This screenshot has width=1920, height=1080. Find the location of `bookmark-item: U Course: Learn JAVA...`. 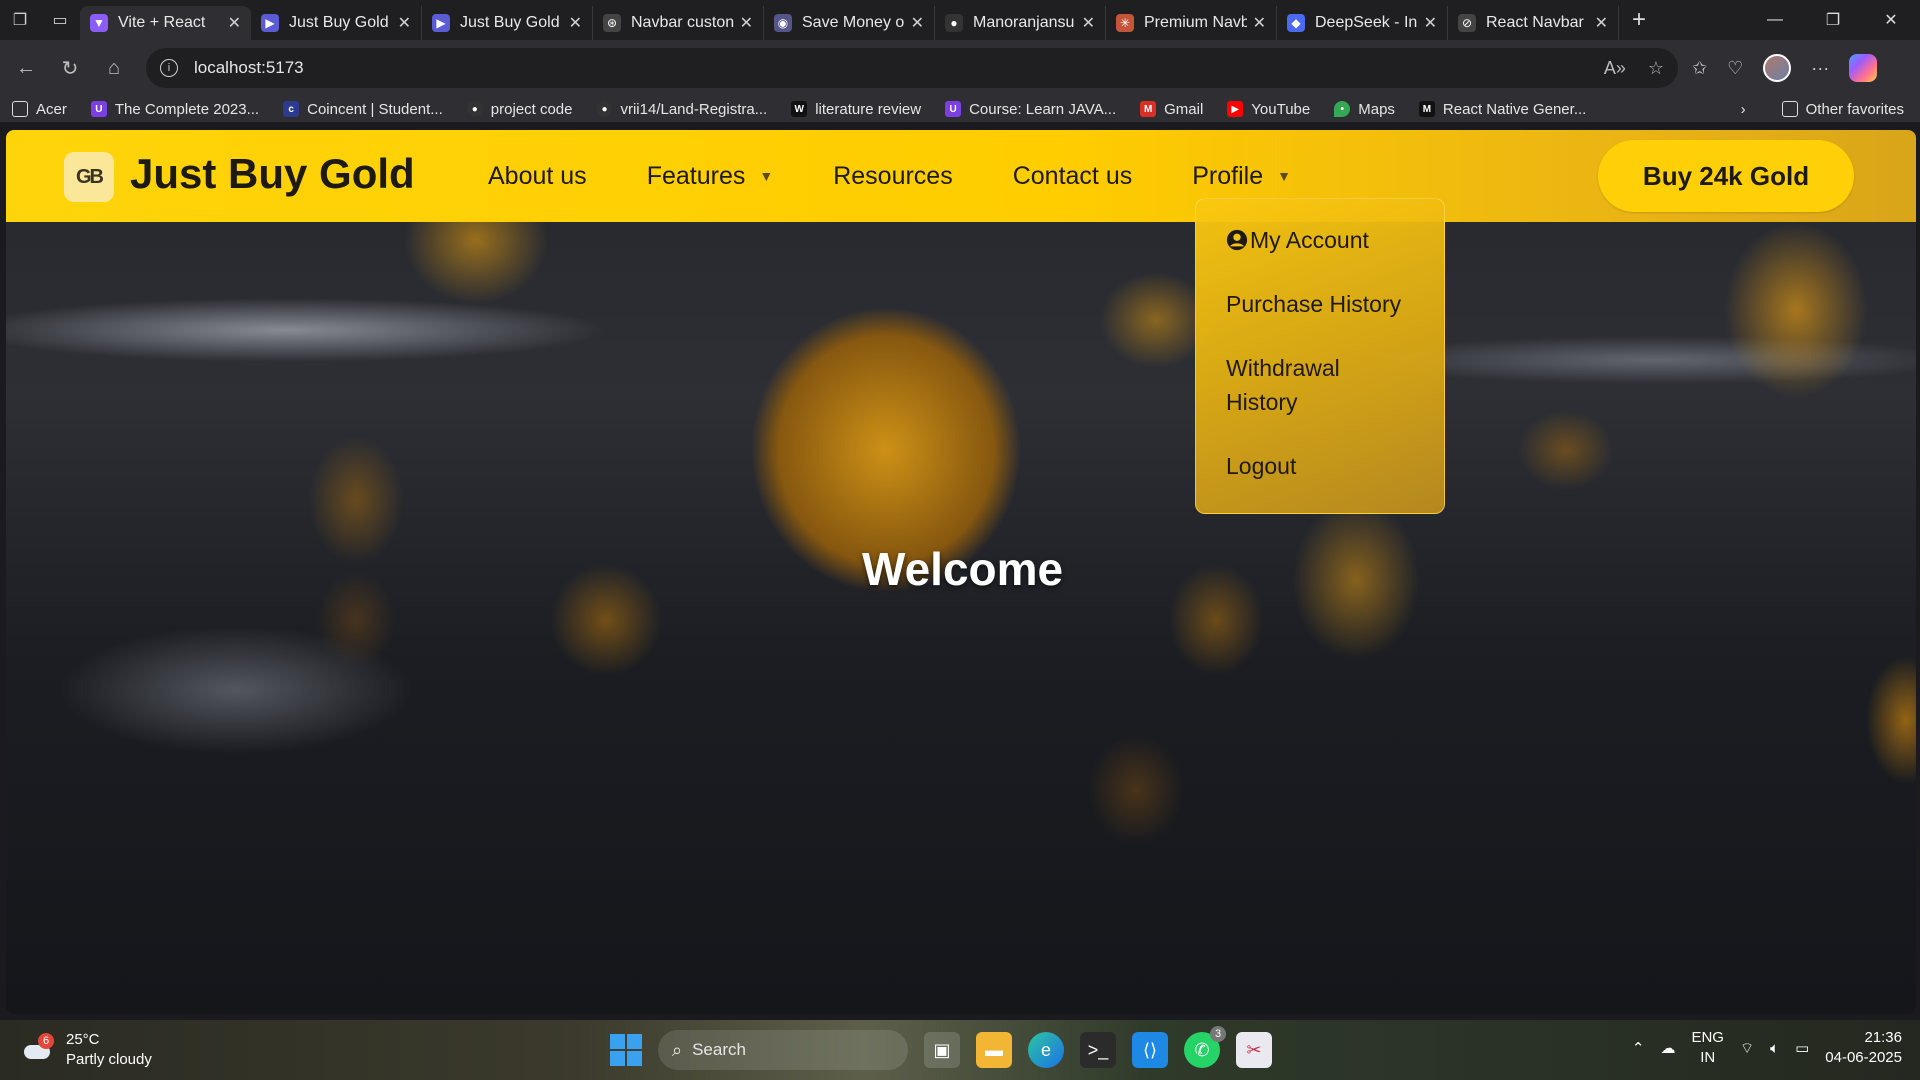

bookmark-item: U Course: Learn JAVA... is located at coordinates (1030, 109).